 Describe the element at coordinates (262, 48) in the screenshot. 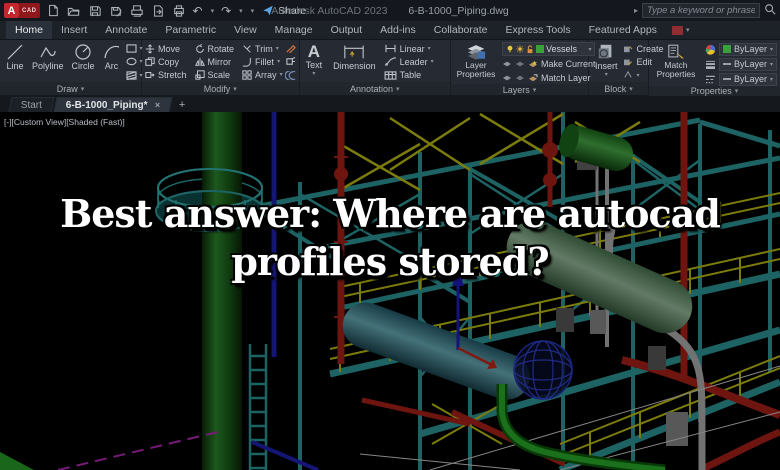

I see `trim-button: Trim ▾` at that location.